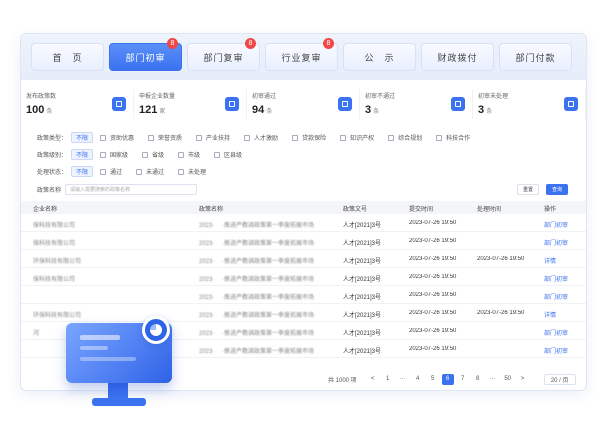 This screenshot has width=605, height=428. I want to click on tab-publicity: 公 示, so click(379, 57).